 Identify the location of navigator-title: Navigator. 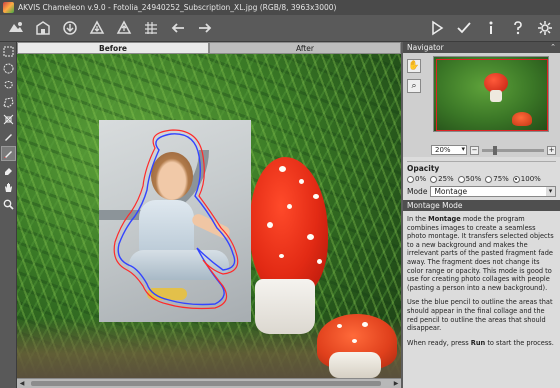
(425, 47).